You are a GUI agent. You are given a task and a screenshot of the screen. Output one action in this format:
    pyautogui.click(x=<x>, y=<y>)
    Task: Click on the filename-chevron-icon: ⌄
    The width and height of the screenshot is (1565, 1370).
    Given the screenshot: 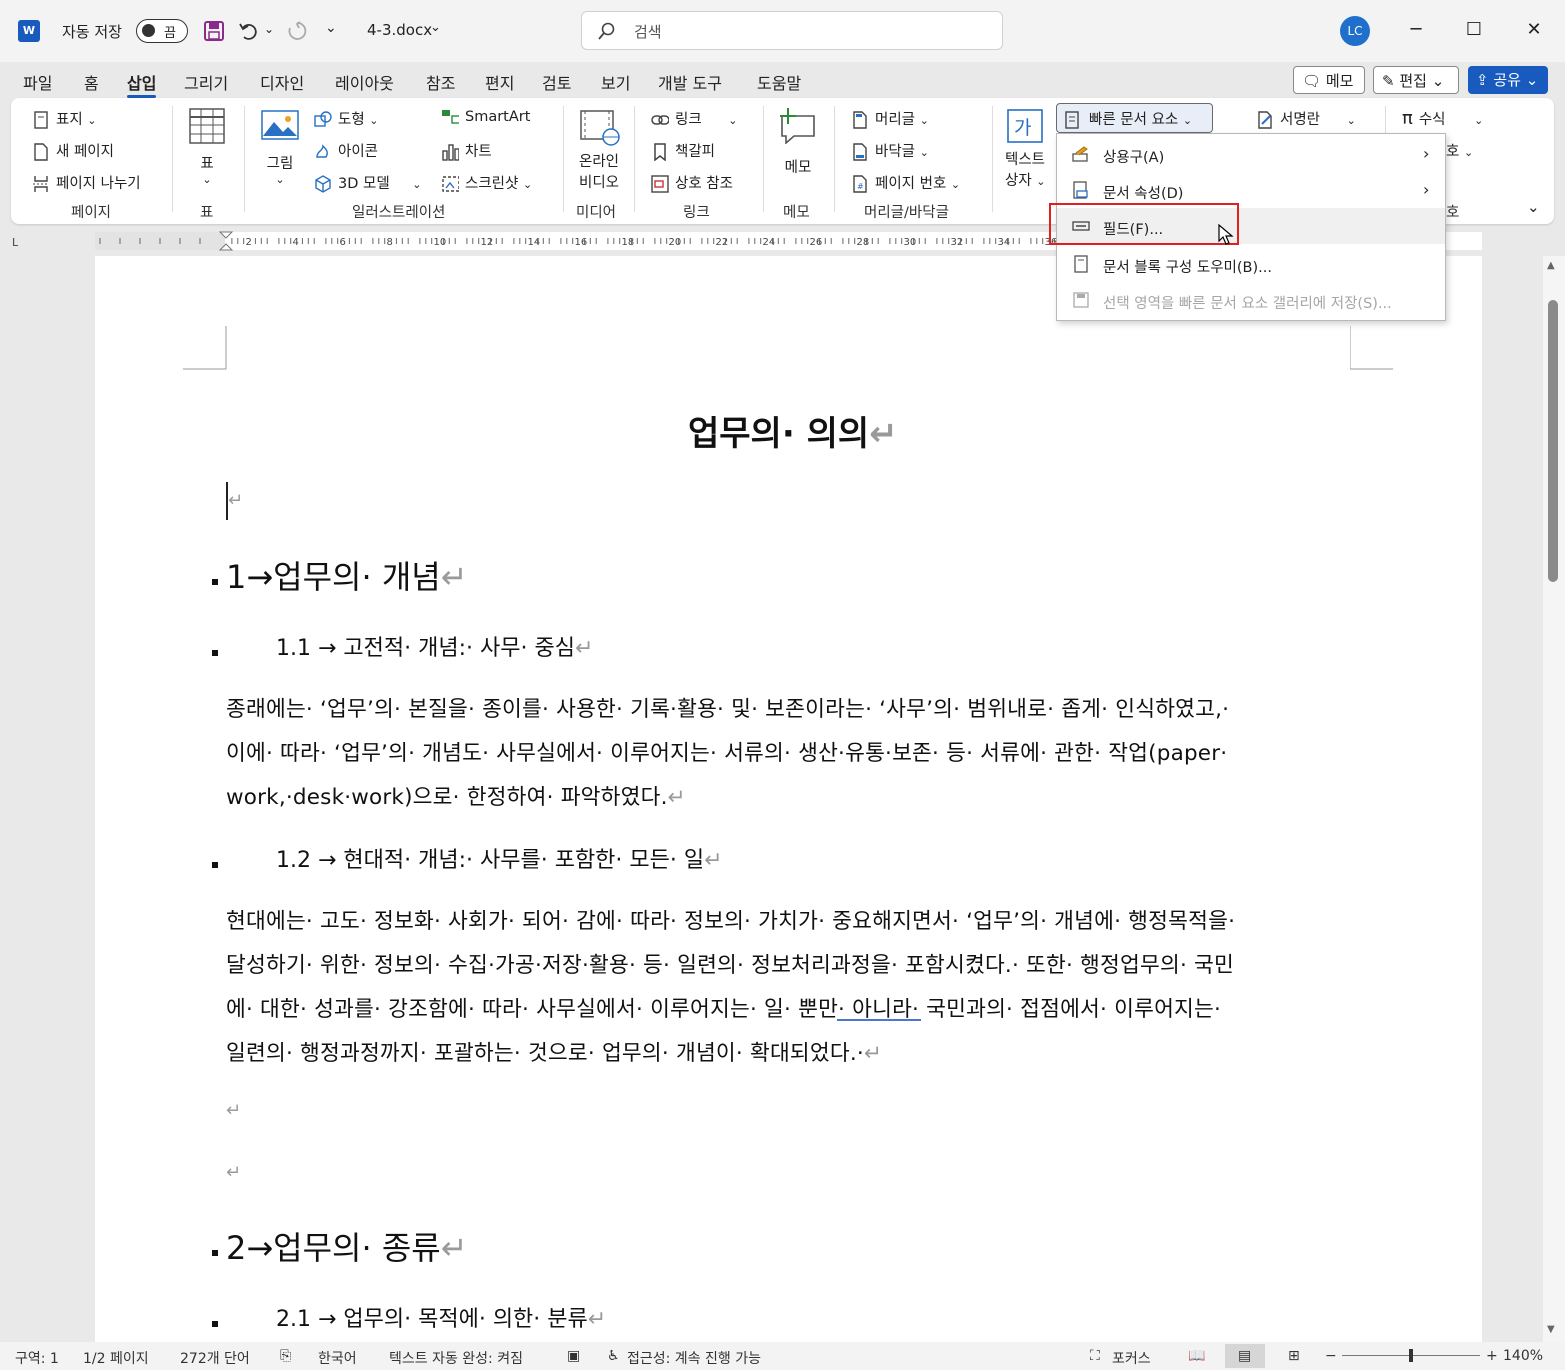 What is the action you would take?
    pyautogui.click(x=435, y=27)
    